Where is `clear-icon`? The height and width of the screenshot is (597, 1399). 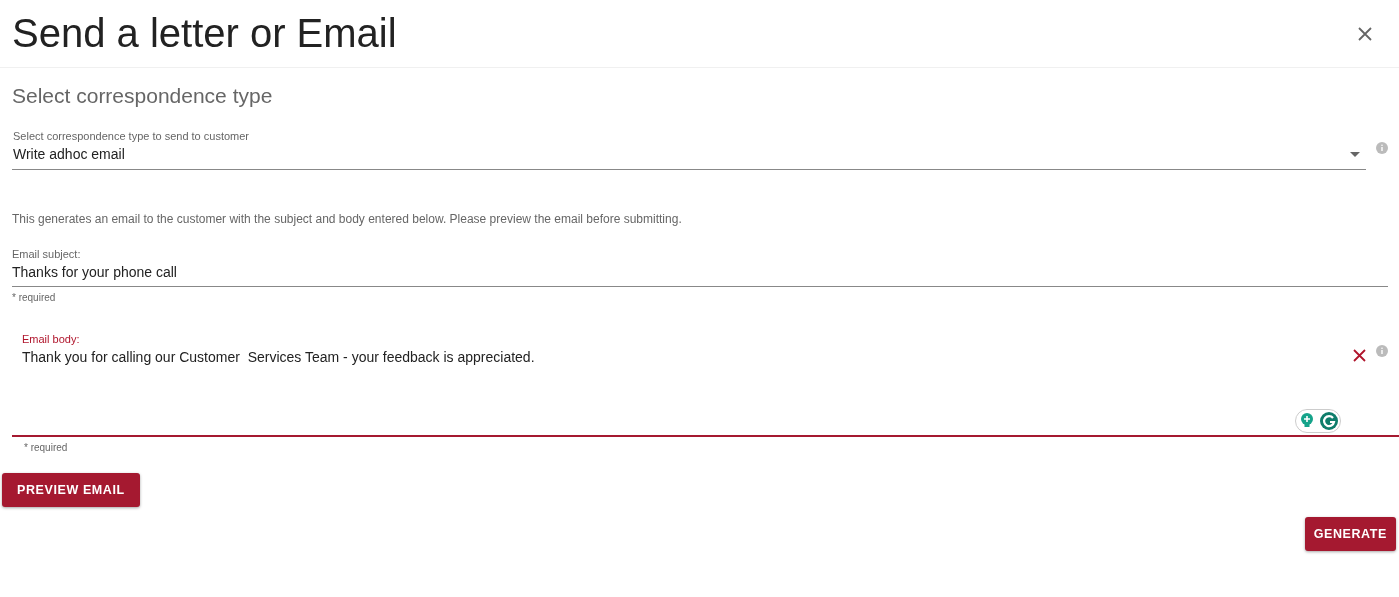
clear-icon is located at coordinates (1359, 355).